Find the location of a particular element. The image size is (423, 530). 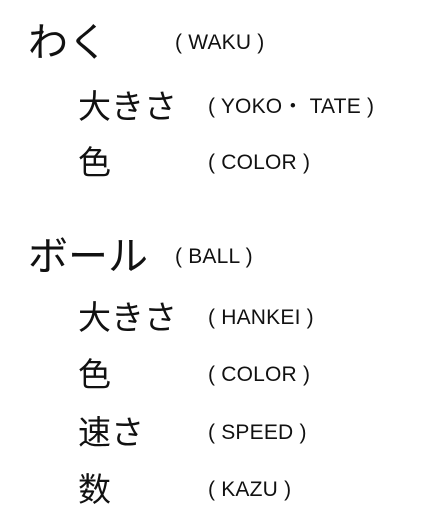

section-label: わく is located at coordinates (68, 43).